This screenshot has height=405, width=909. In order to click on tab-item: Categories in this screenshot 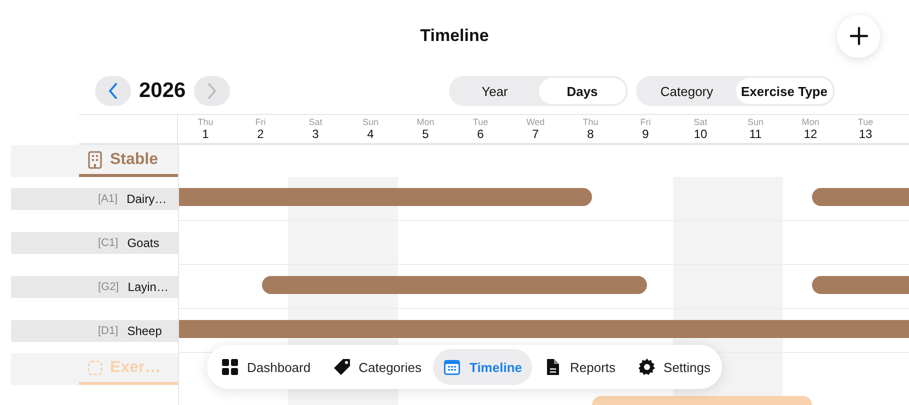, I will do `click(377, 367)`.